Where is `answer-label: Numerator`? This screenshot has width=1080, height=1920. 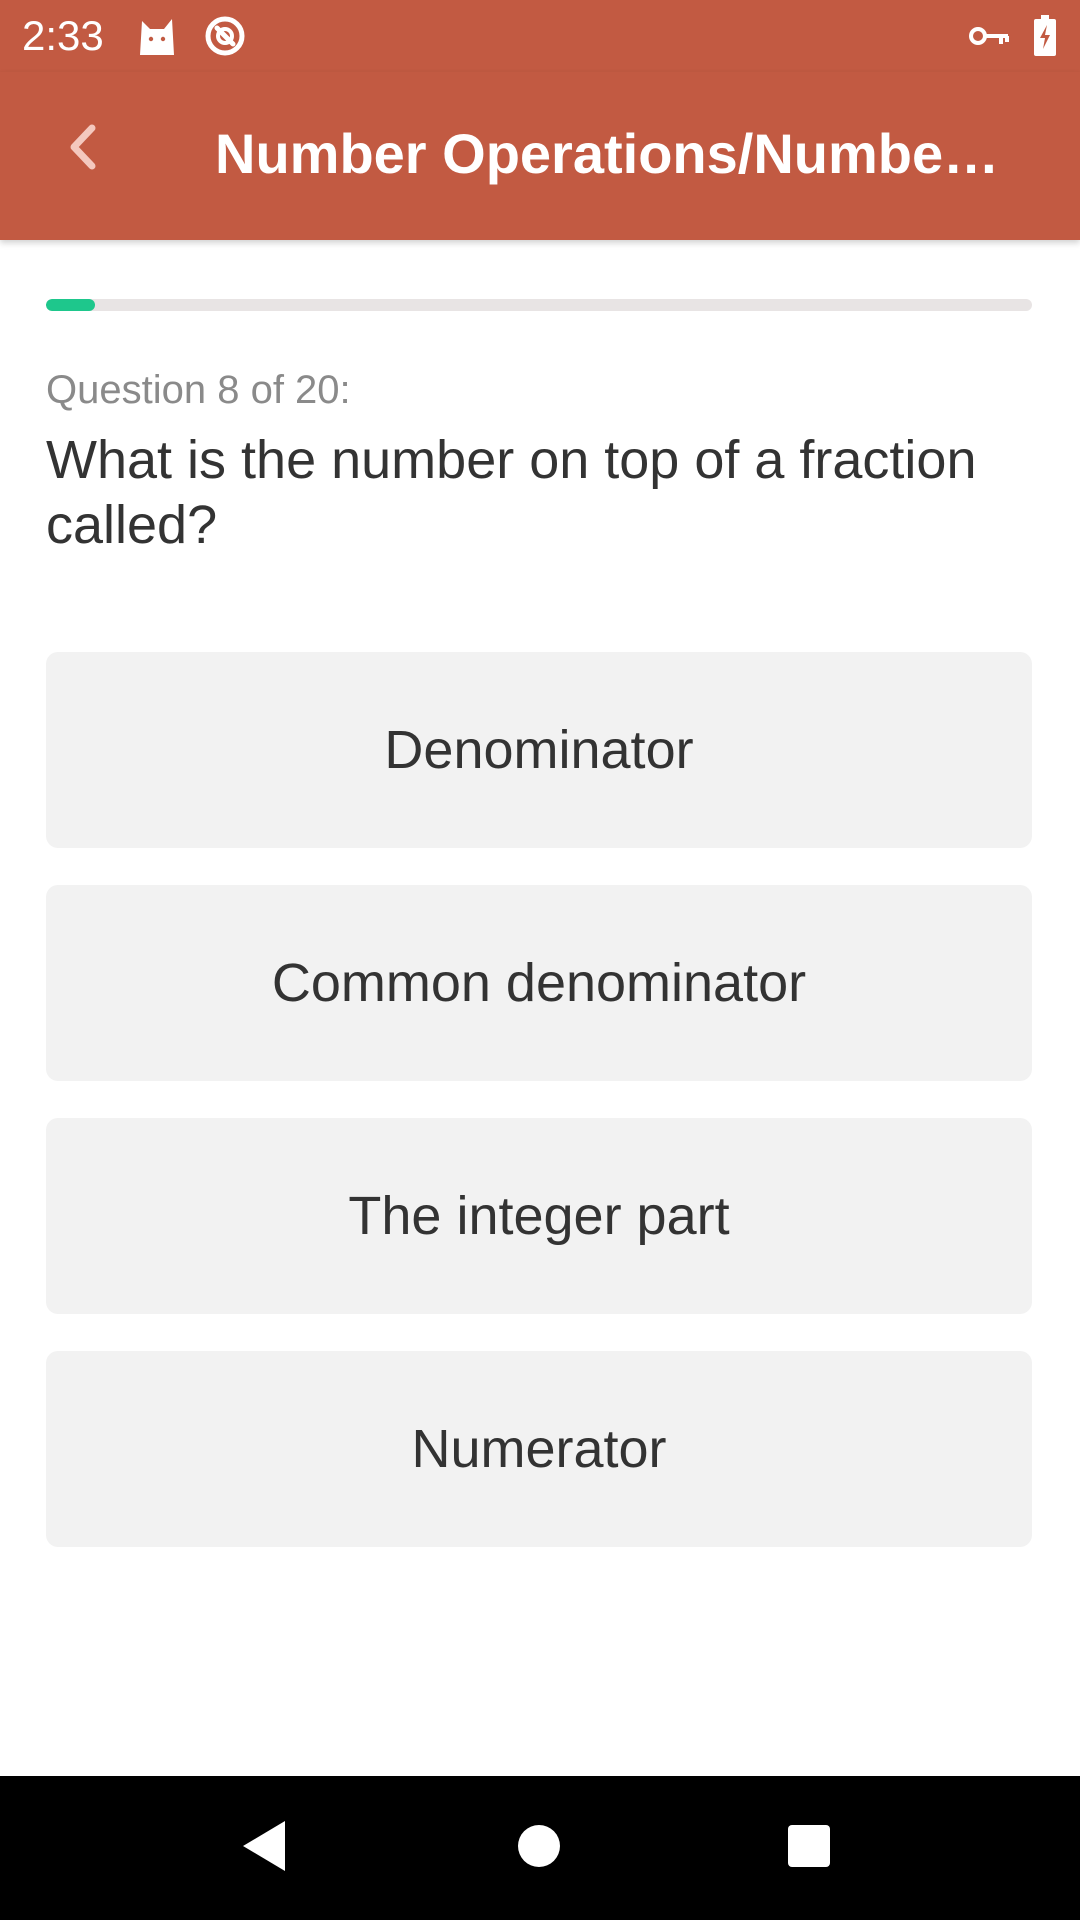
answer-label: Numerator is located at coordinates (539, 1449).